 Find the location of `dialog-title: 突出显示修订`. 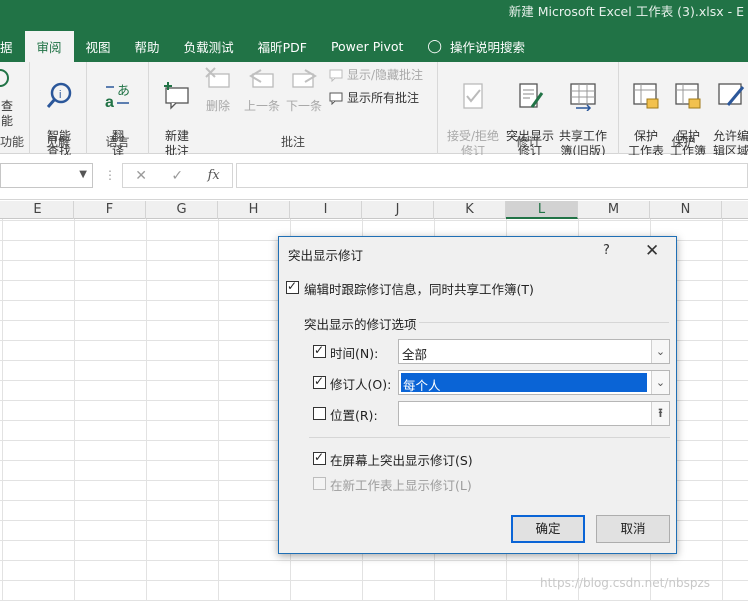

dialog-title: 突出显示修订 is located at coordinates (326, 255).